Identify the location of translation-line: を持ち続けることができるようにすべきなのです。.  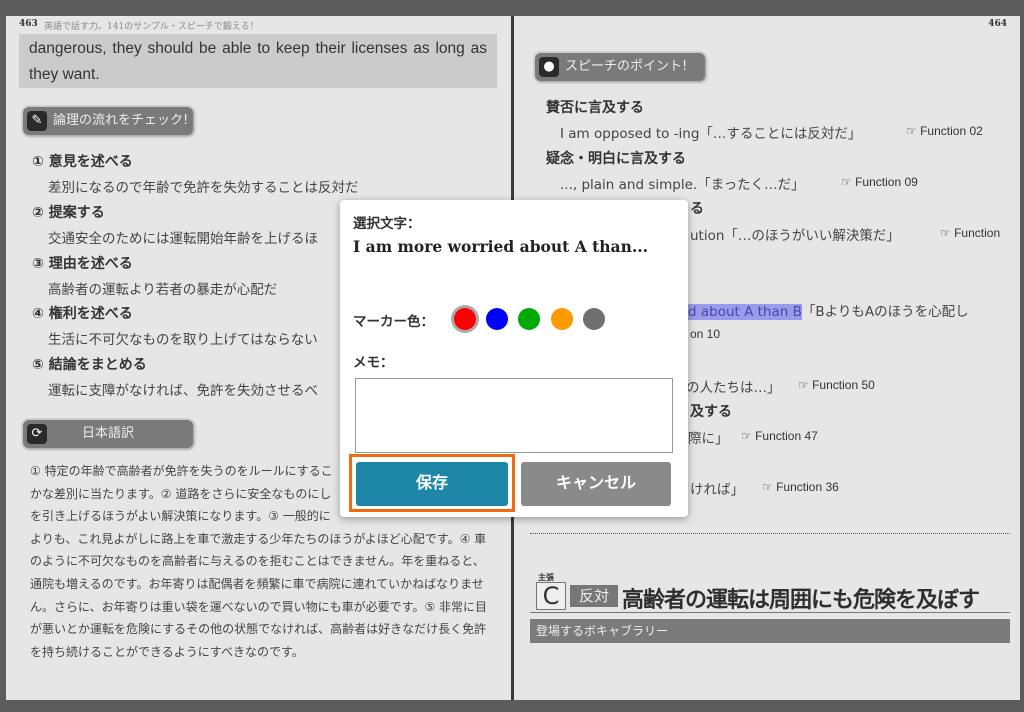
(167, 651).